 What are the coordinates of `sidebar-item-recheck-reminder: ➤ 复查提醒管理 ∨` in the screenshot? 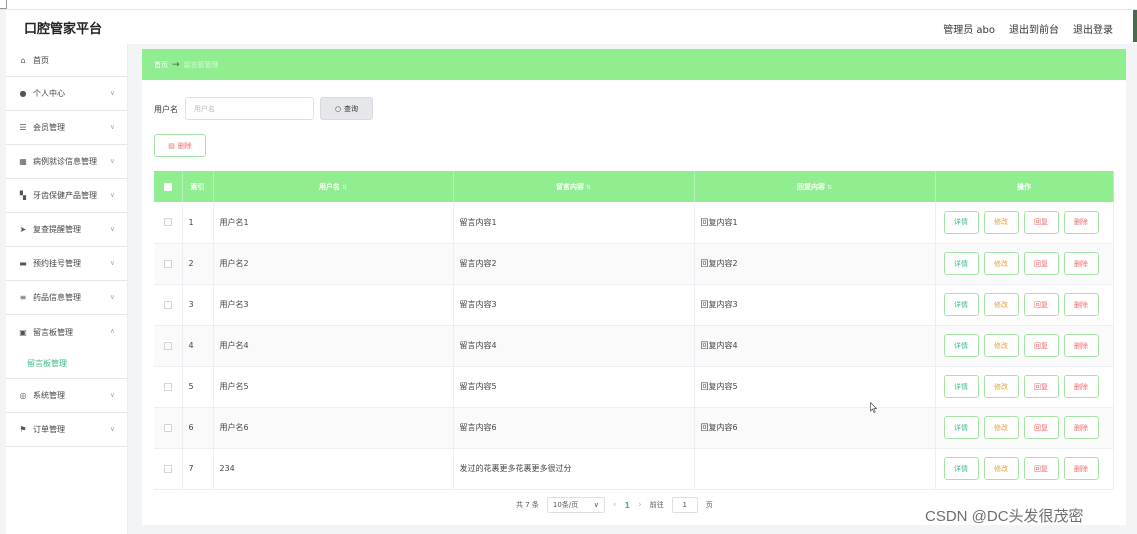 It's located at (66, 230).